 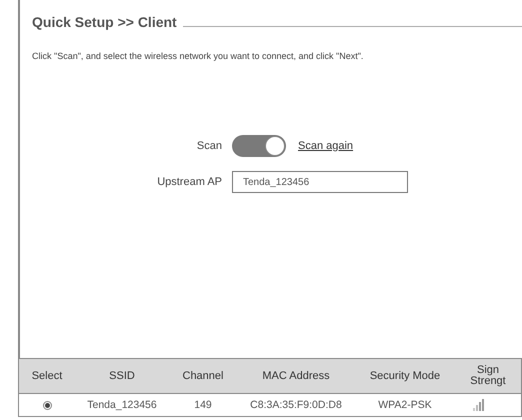 I want to click on upstream-ap-field: Tenda_123456, so click(x=320, y=182).